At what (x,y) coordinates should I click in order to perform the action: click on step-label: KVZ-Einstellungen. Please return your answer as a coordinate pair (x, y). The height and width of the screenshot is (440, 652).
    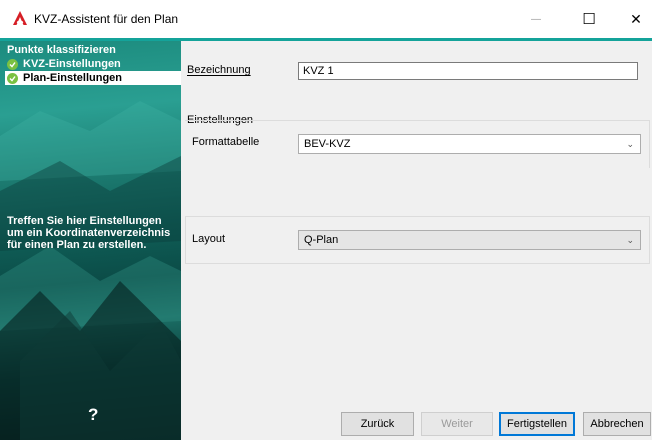
    Looking at the image, I should click on (72, 64).